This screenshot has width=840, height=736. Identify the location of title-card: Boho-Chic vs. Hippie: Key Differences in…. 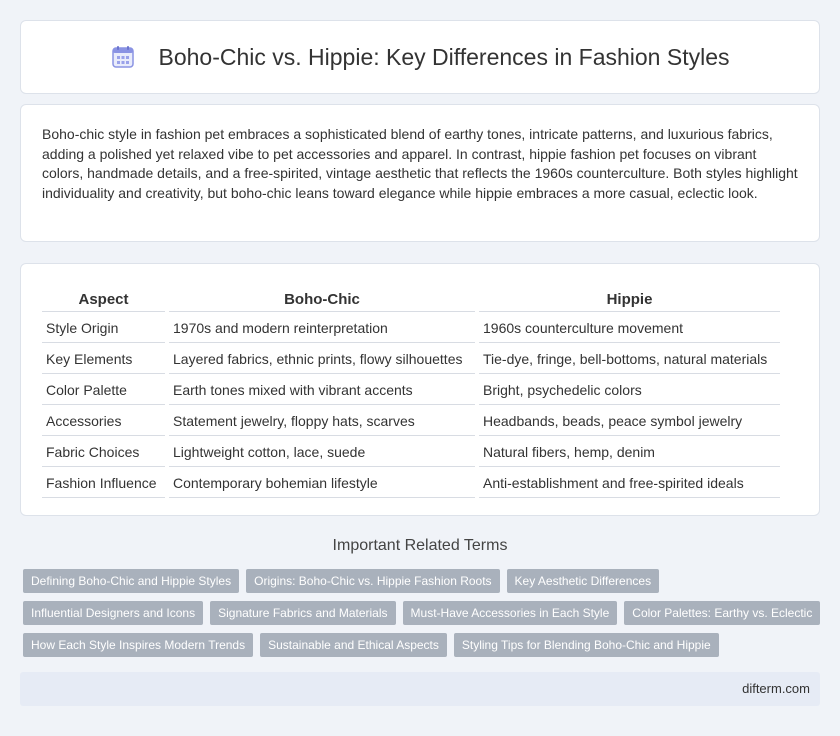
(420, 57).